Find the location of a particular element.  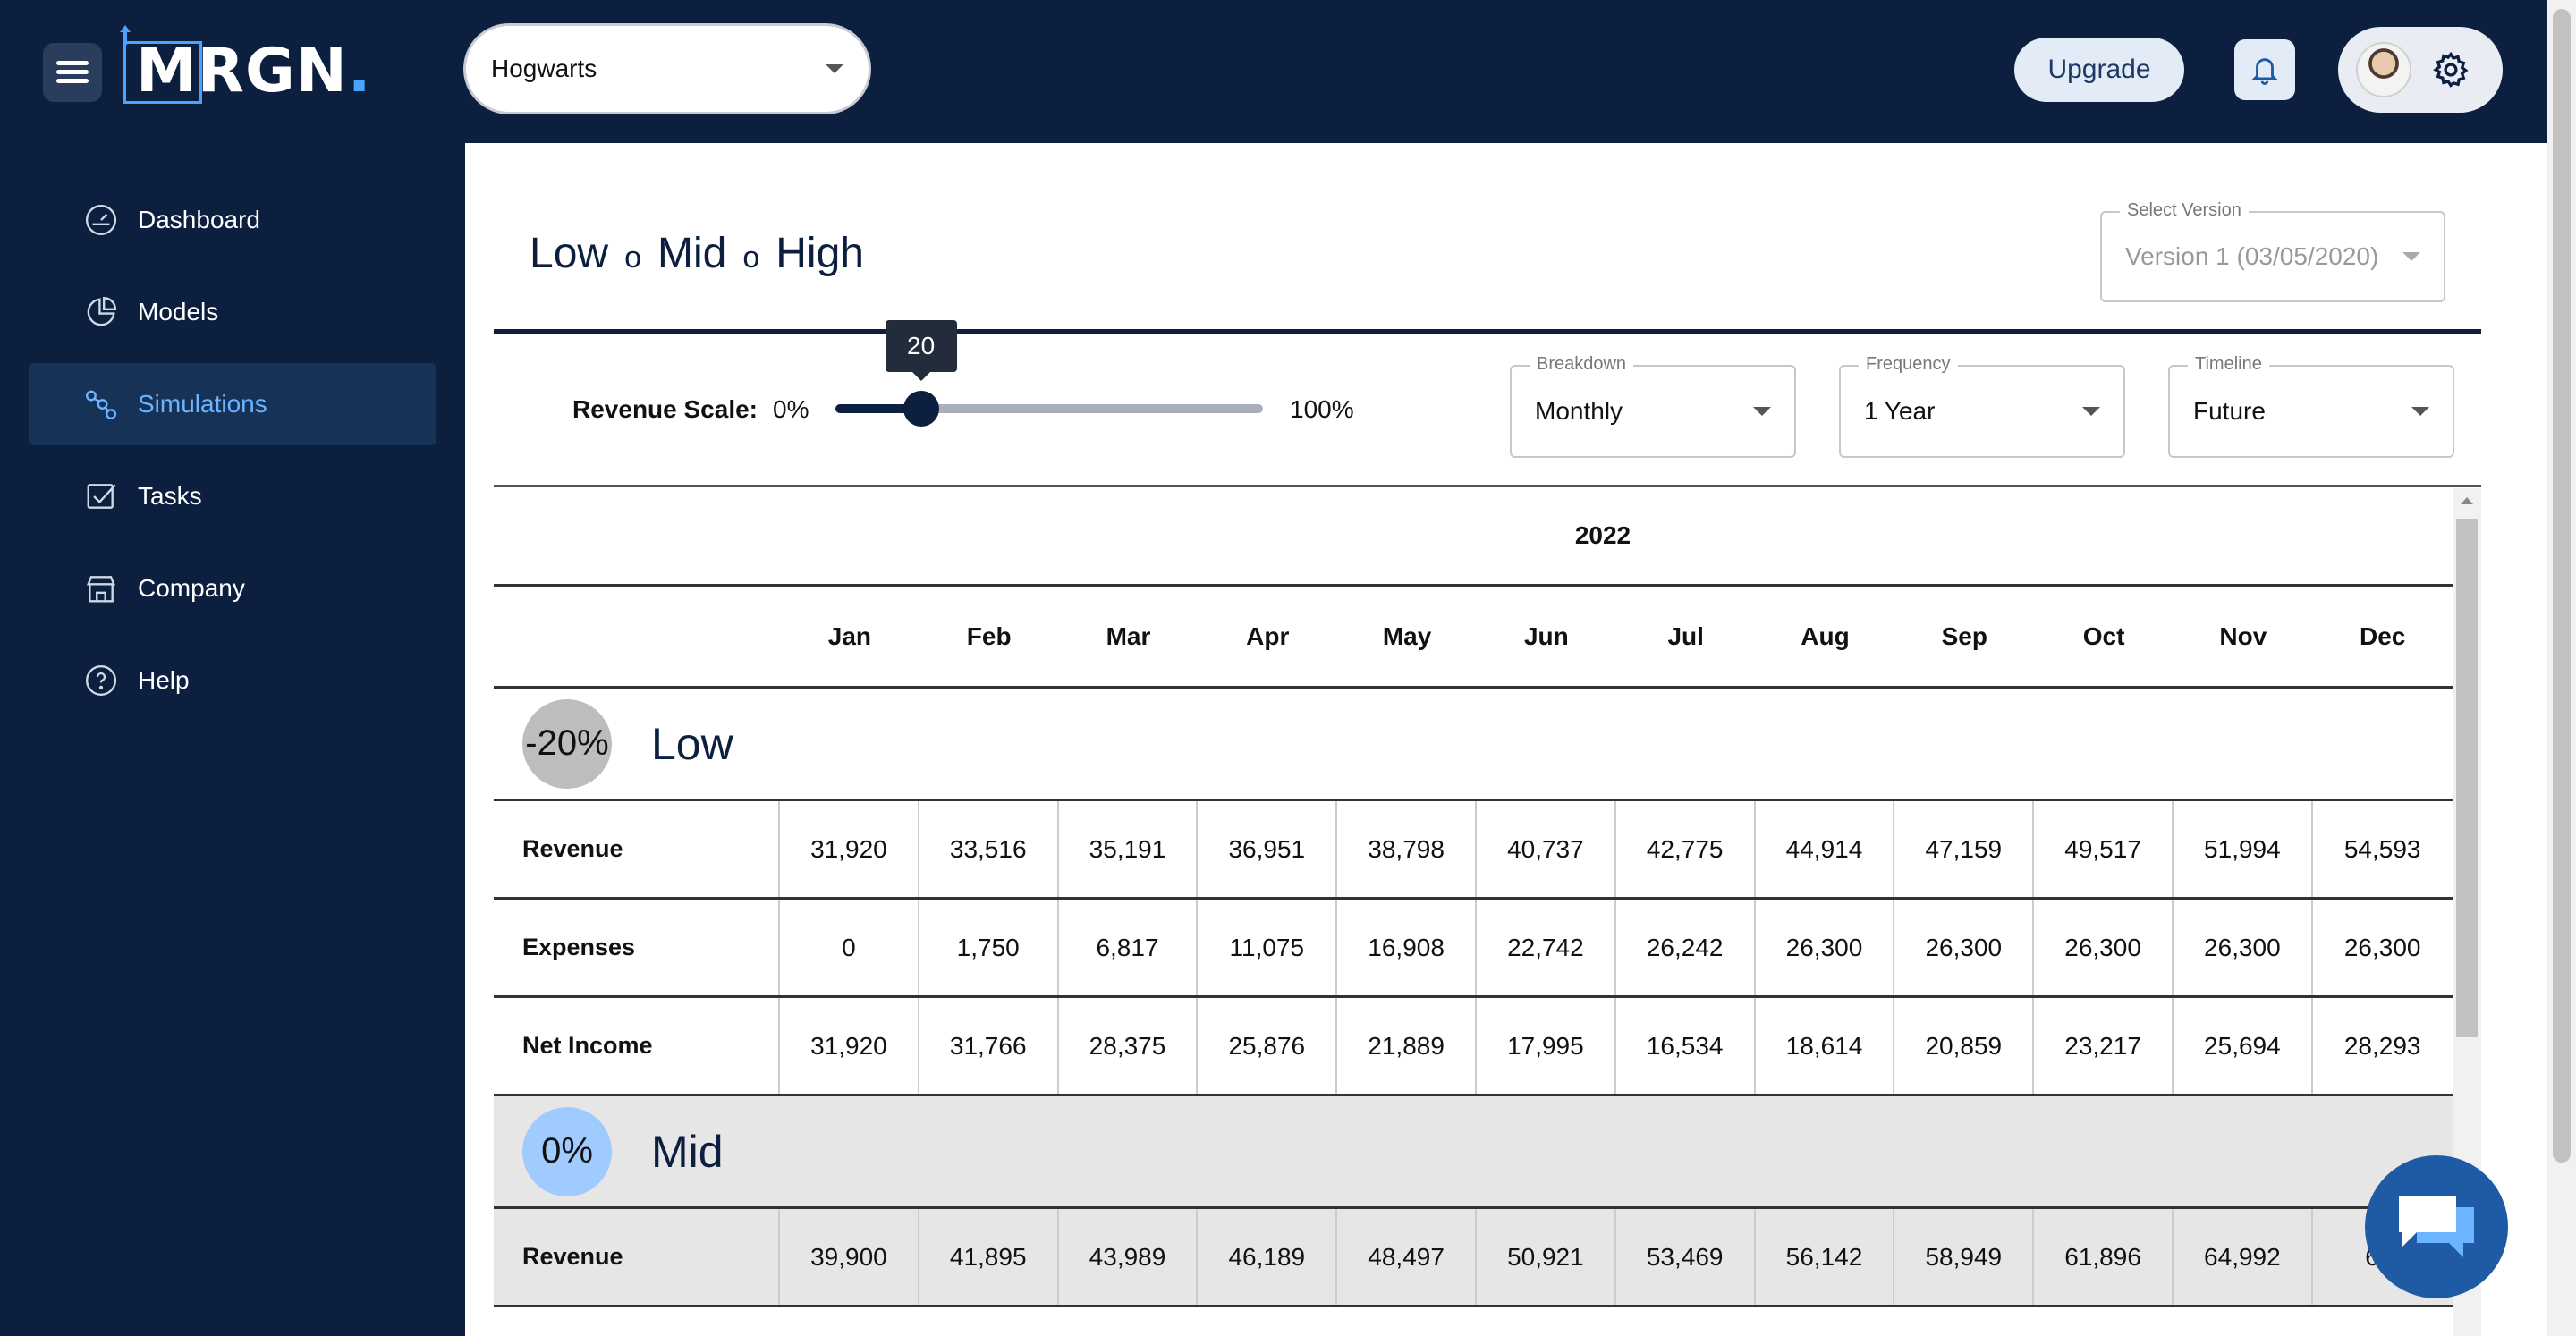

table-cell: 41,895 is located at coordinates (989, 1257).